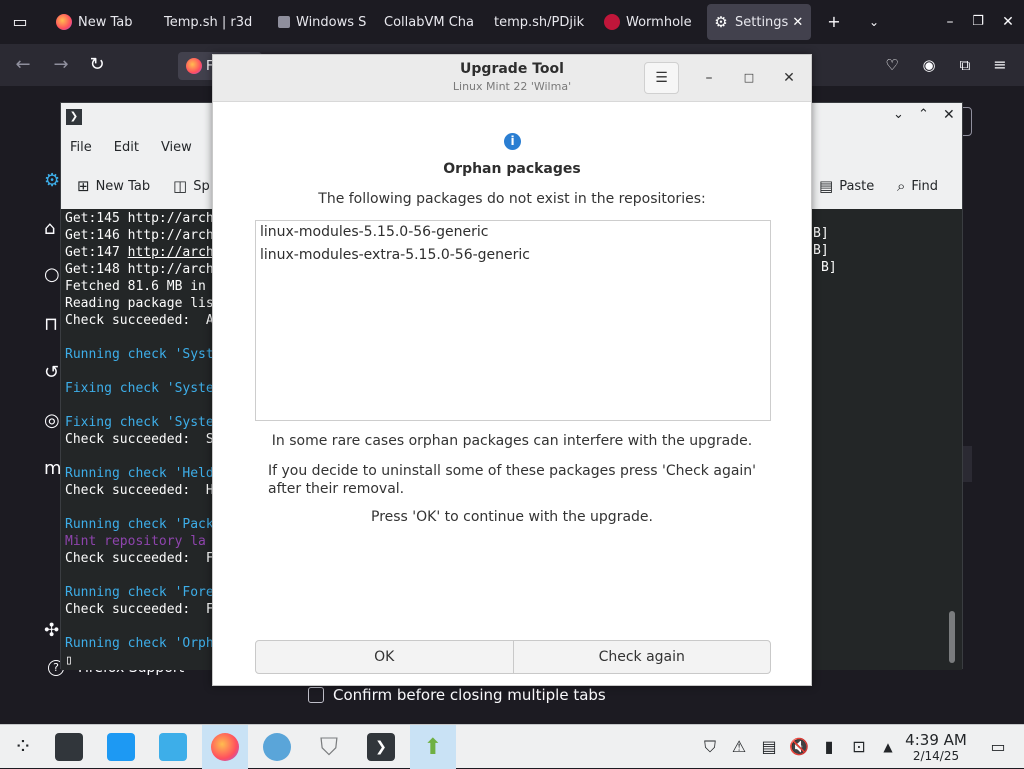  I want to click on tab-temp-sh: Temp.sh | r3d, so click(208, 22).